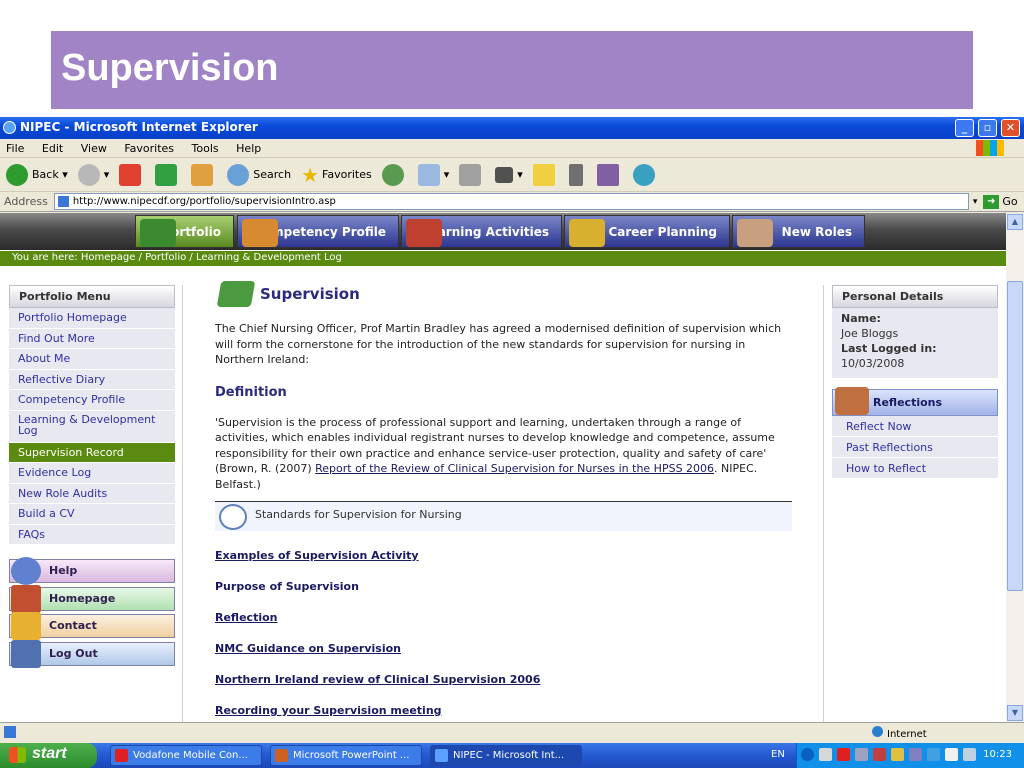 The height and width of the screenshot is (768, 1024). I want to click on personal-details-heading: Personal Details, so click(915, 296).